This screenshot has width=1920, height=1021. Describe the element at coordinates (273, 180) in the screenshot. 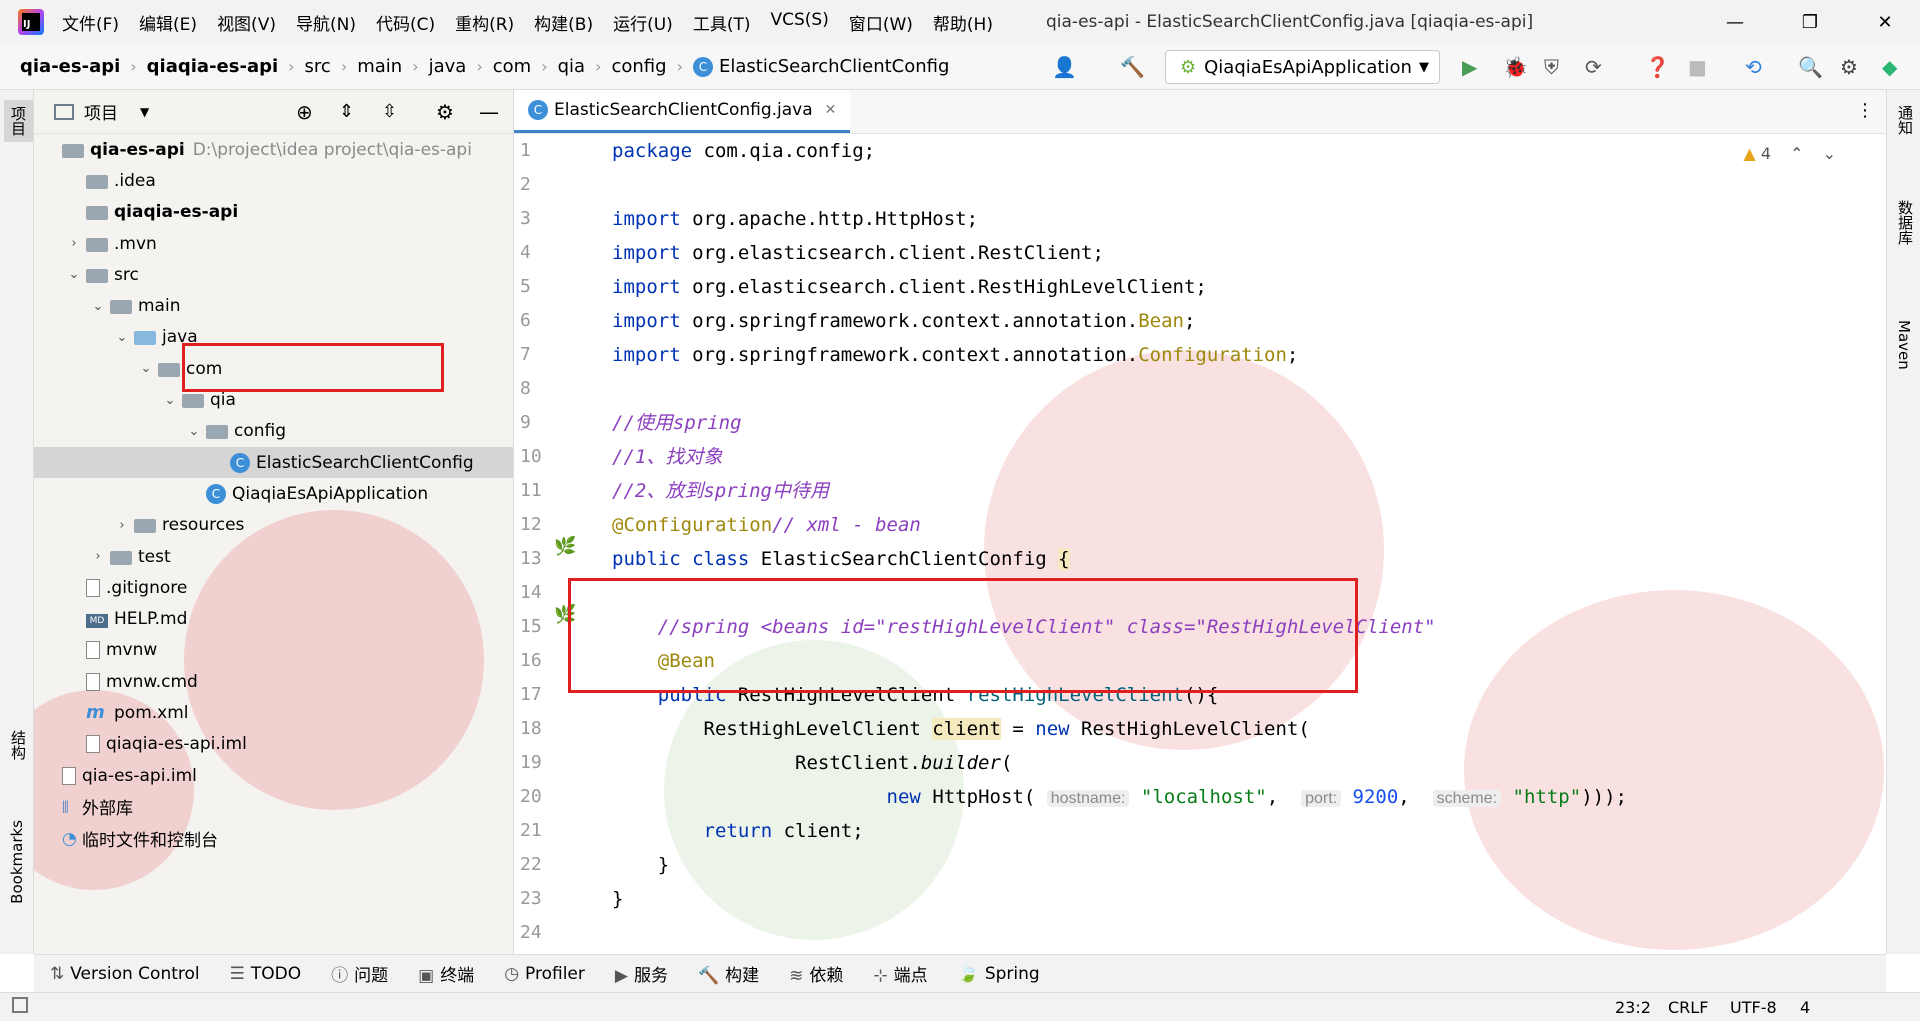

I see `tree-item: .idea` at that location.